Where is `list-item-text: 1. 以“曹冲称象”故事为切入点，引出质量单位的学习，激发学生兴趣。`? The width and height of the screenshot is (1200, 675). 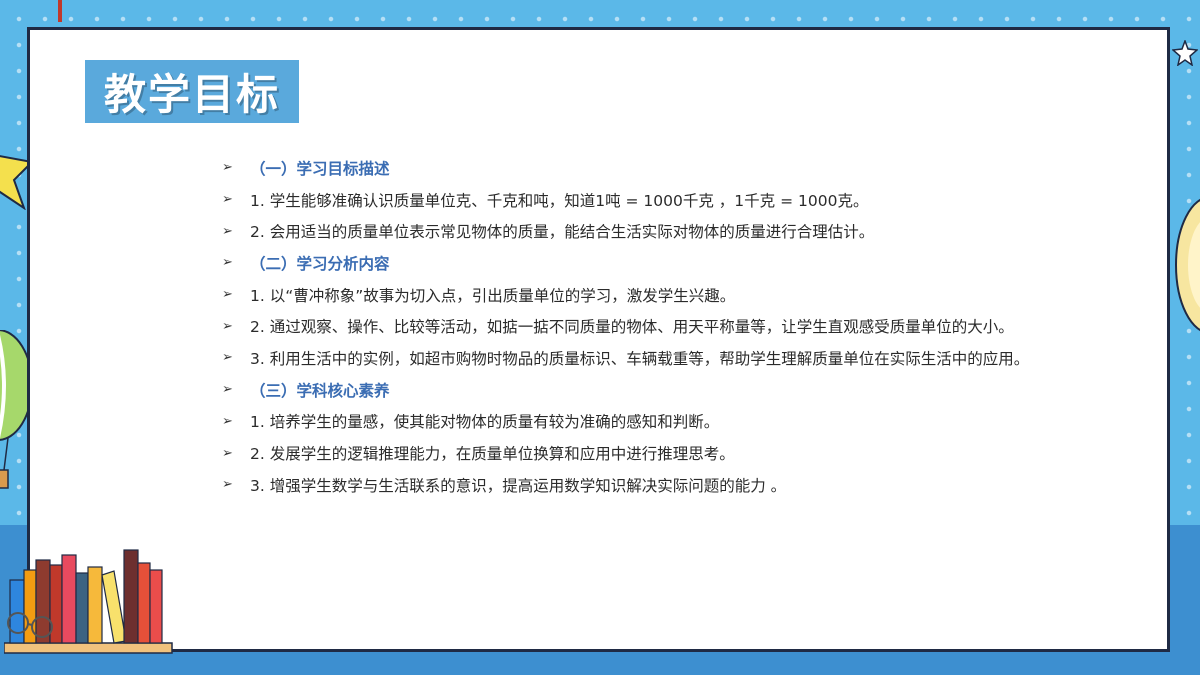
list-item-text: 1. 以“曹冲称象”故事为切入点，引出质量单位的学习，激发学生兴趣。 is located at coordinates (493, 295).